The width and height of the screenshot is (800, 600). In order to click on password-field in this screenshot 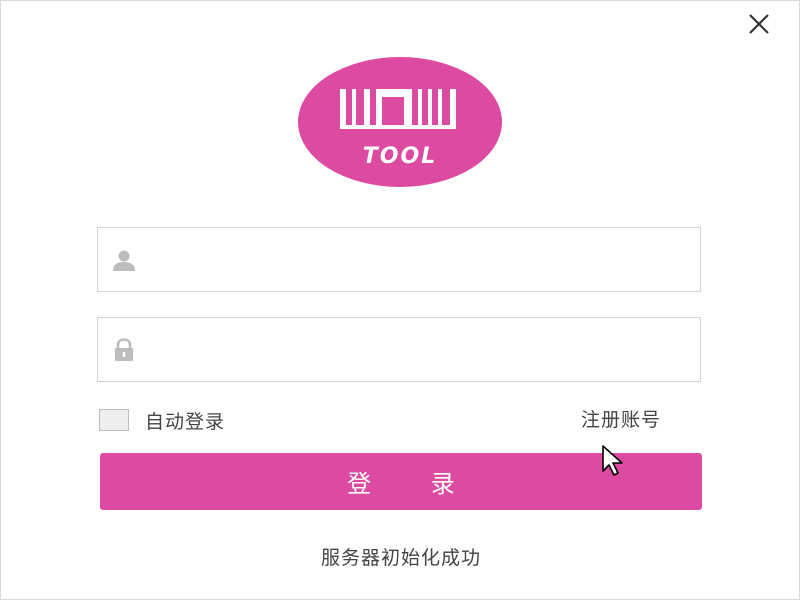, I will do `click(399, 349)`.